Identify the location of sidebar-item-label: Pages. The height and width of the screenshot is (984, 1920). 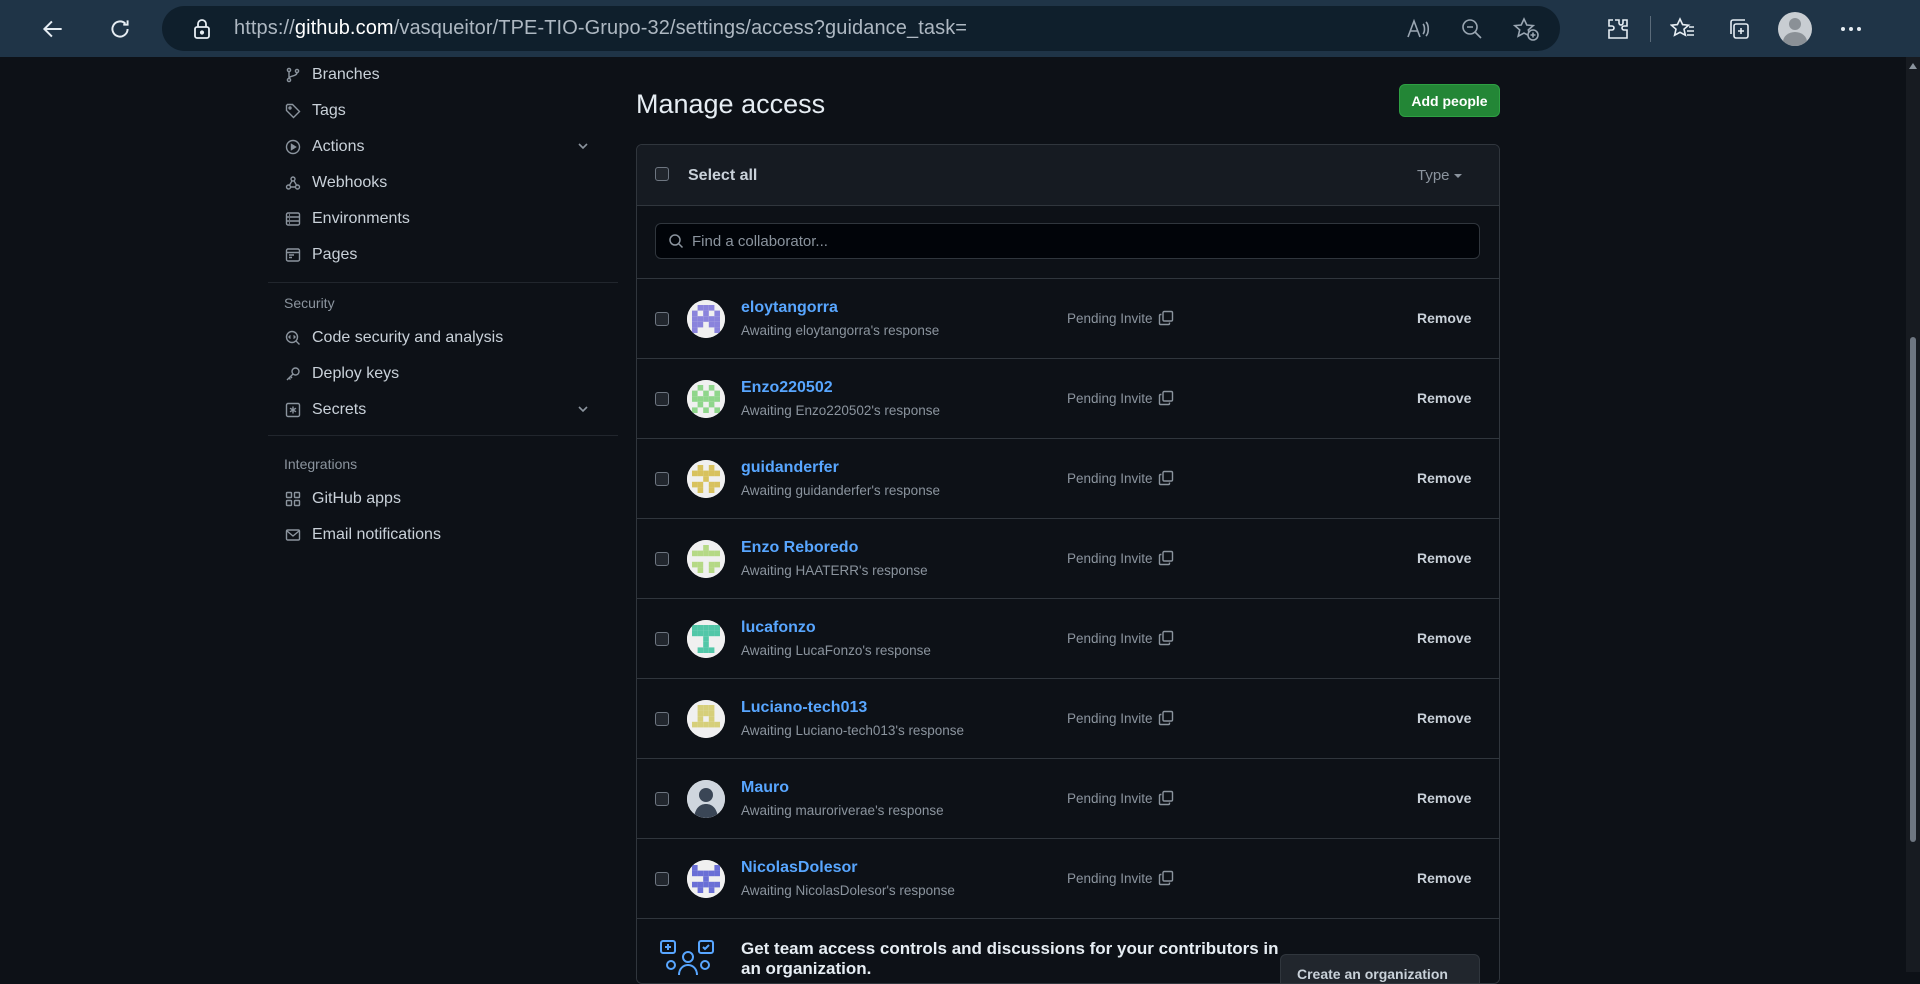
(335, 254).